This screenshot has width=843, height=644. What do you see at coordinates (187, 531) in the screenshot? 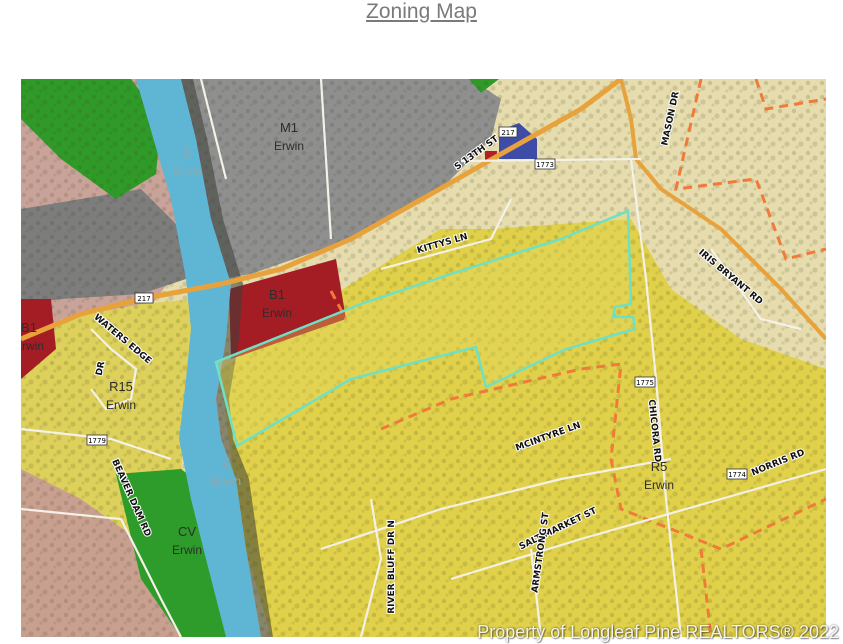
I see `svg-text: CV` at bounding box center [187, 531].